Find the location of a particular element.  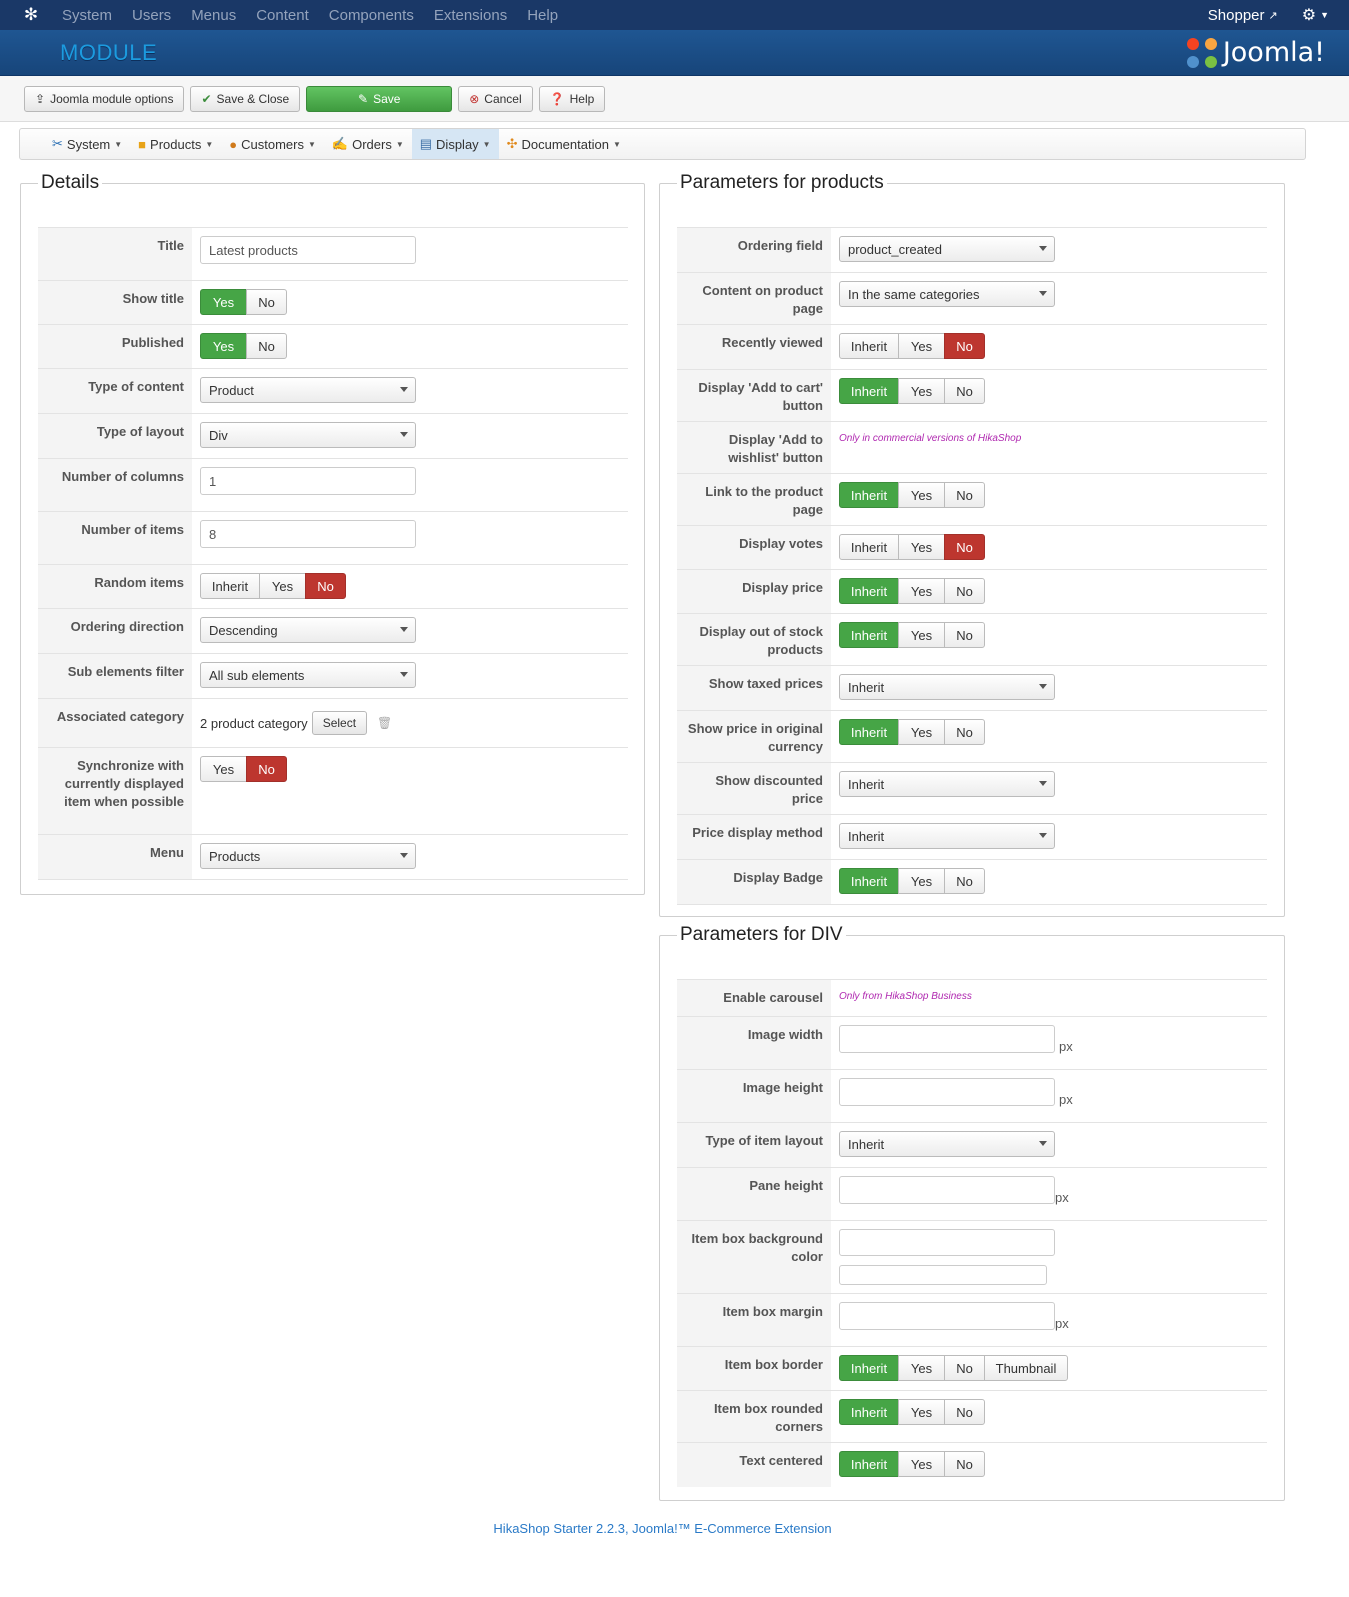

topmenu-content: Content is located at coordinates (282, 15).